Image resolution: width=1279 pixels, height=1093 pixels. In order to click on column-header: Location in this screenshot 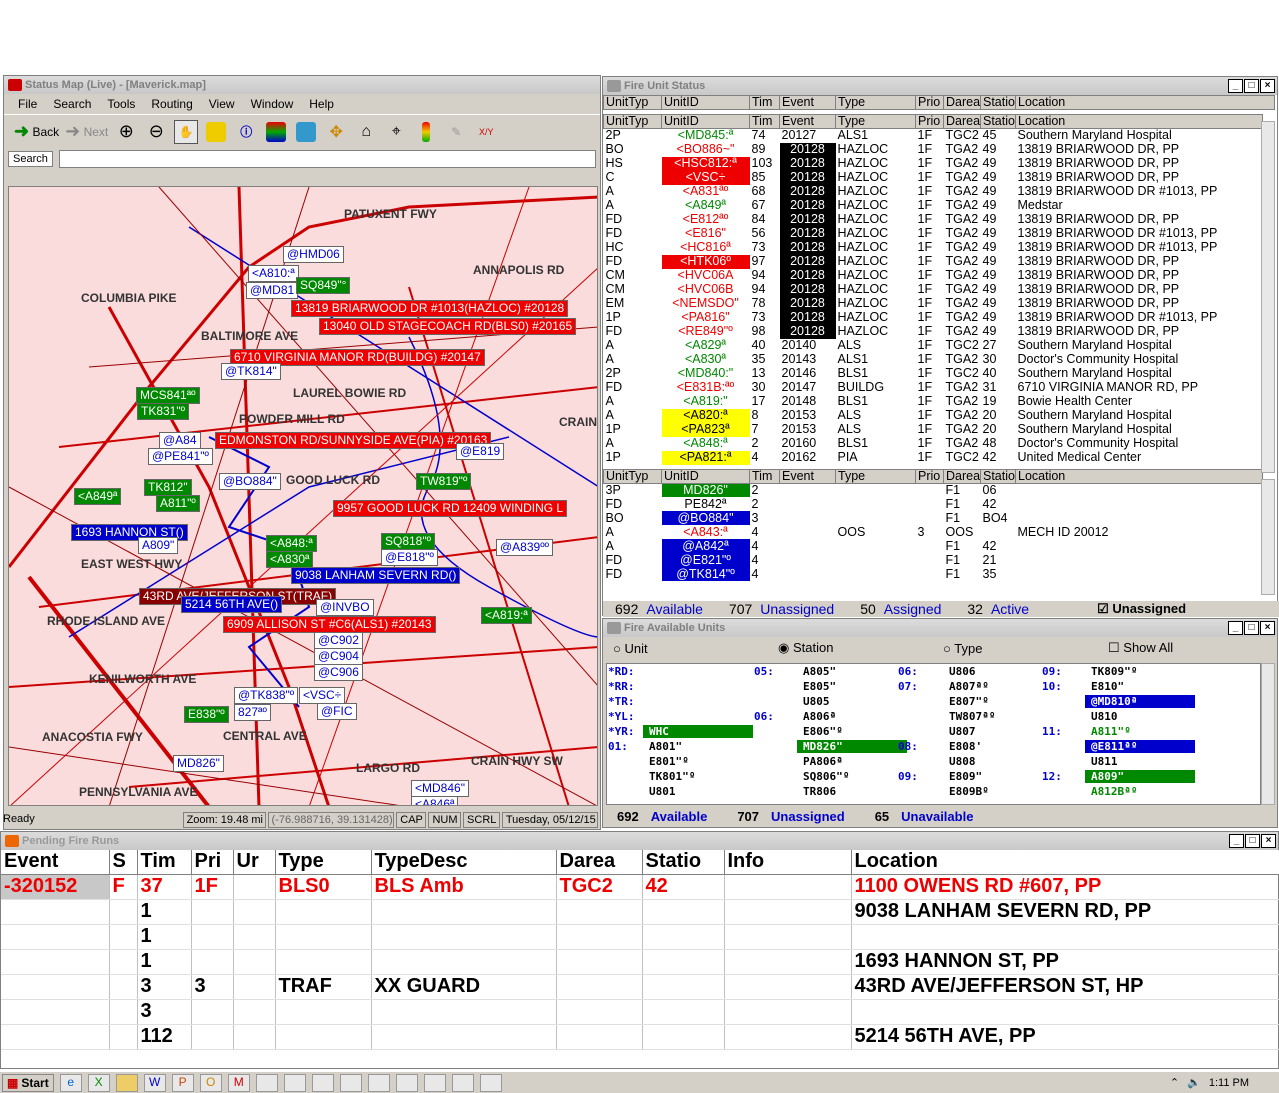, I will do `click(1139, 121)`.